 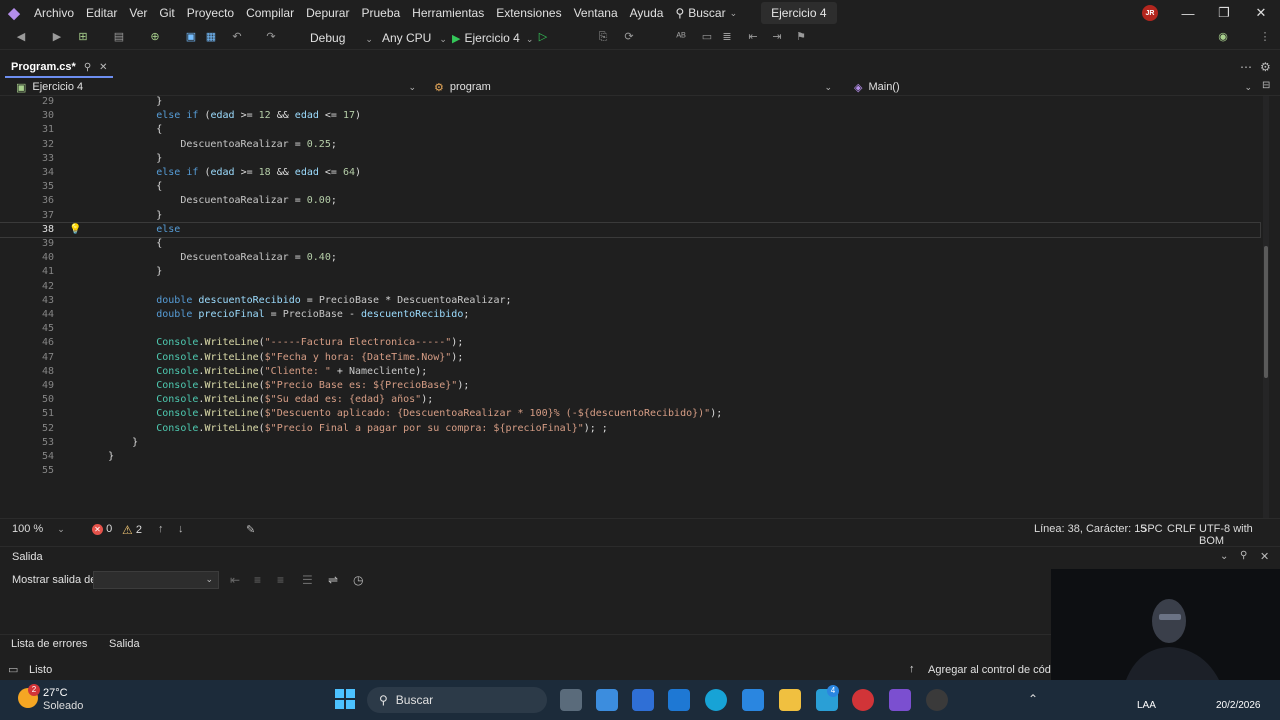 I want to click on menu-prueba: Prueba, so click(x=380, y=13).